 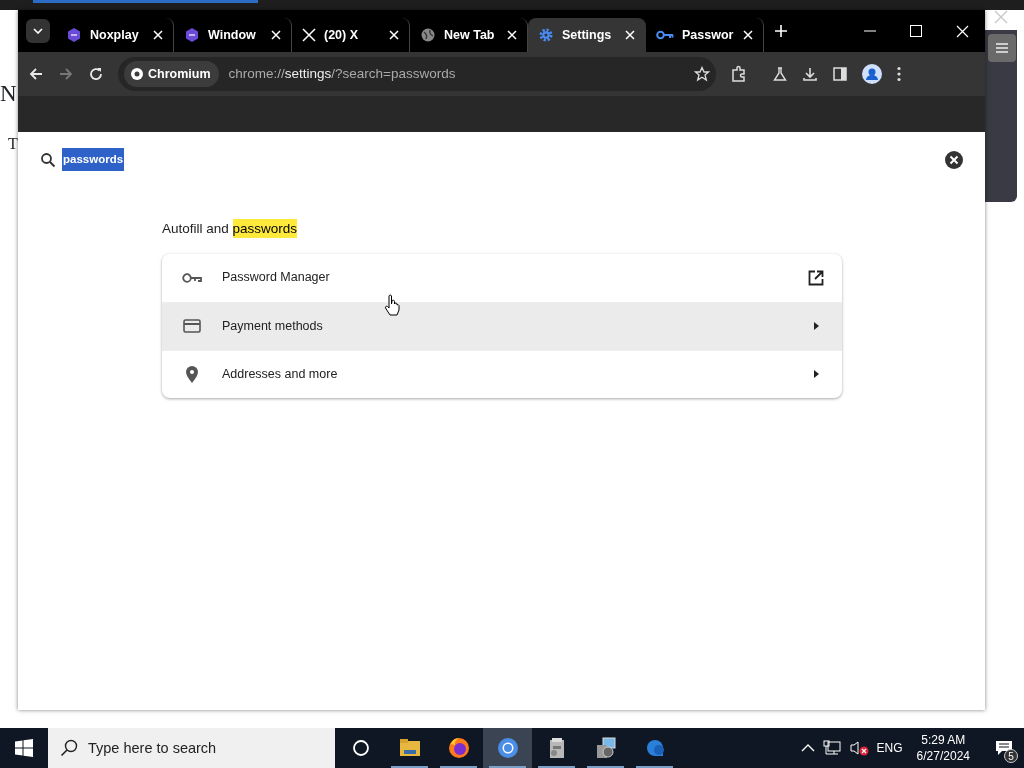 What do you see at coordinates (739, 74) in the screenshot?
I see `puzzle-icon` at bounding box center [739, 74].